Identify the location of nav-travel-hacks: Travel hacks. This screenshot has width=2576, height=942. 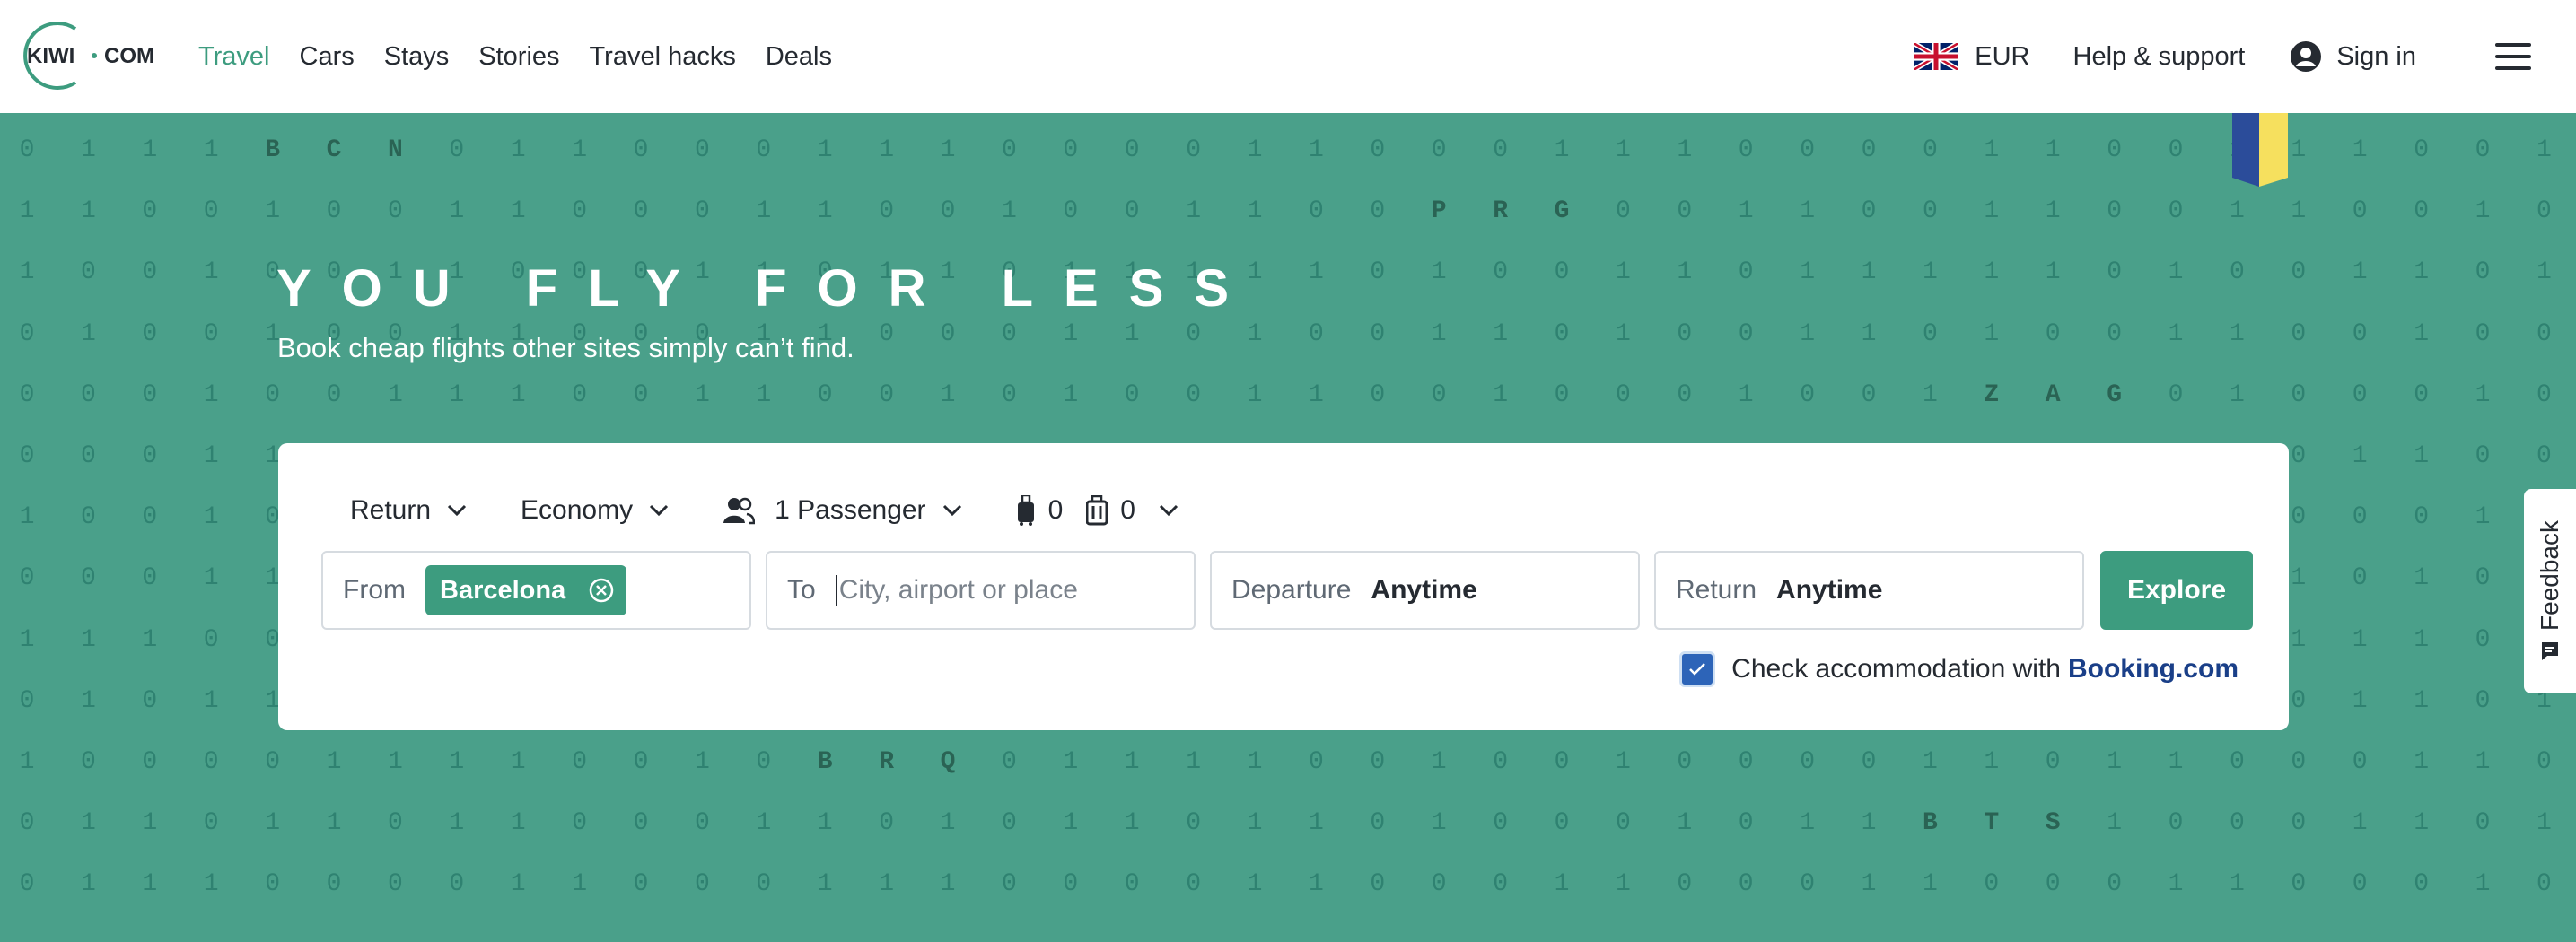
(663, 57).